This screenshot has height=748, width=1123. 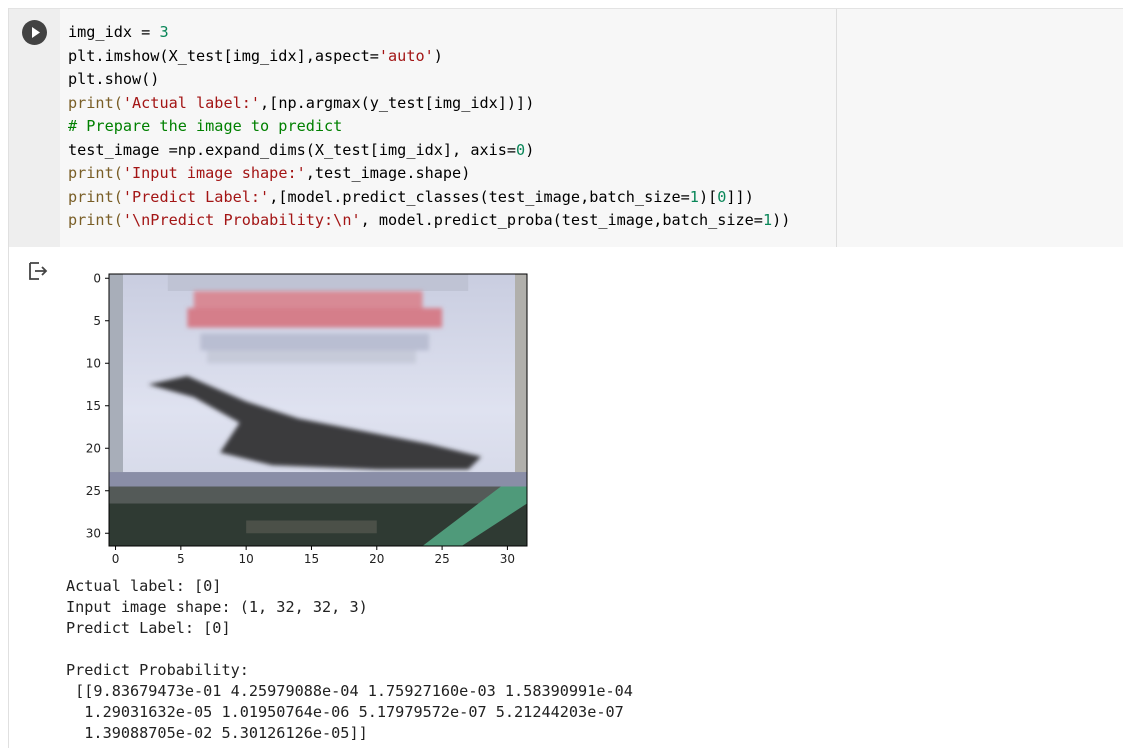 What do you see at coordinates (507, 559) in the screenshot?
I see `x-tick-label: 30` at bounding box center [507, 559].